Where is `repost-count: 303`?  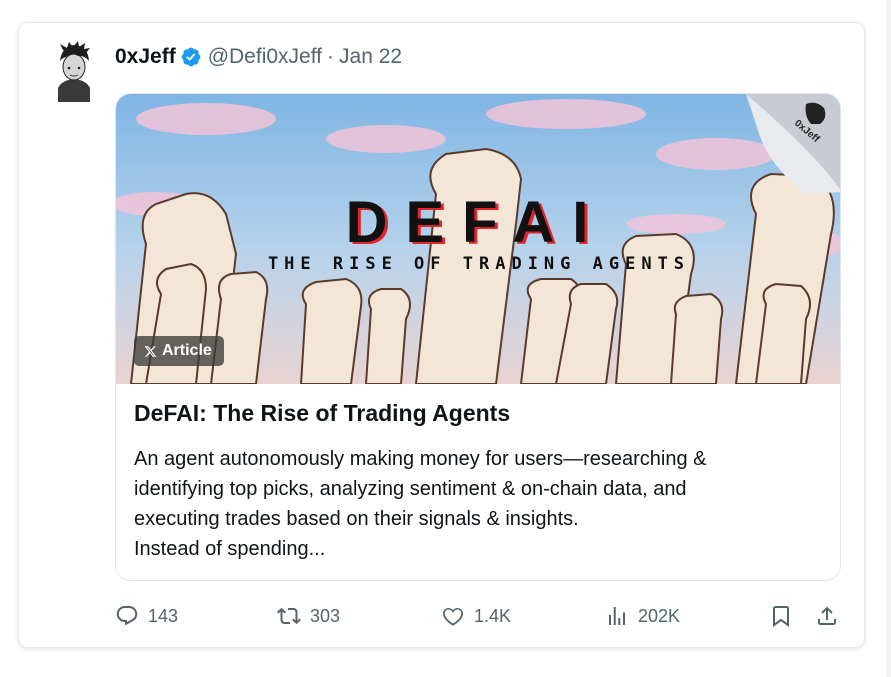 repost-count: 303 is located at coordinates (325, 615).